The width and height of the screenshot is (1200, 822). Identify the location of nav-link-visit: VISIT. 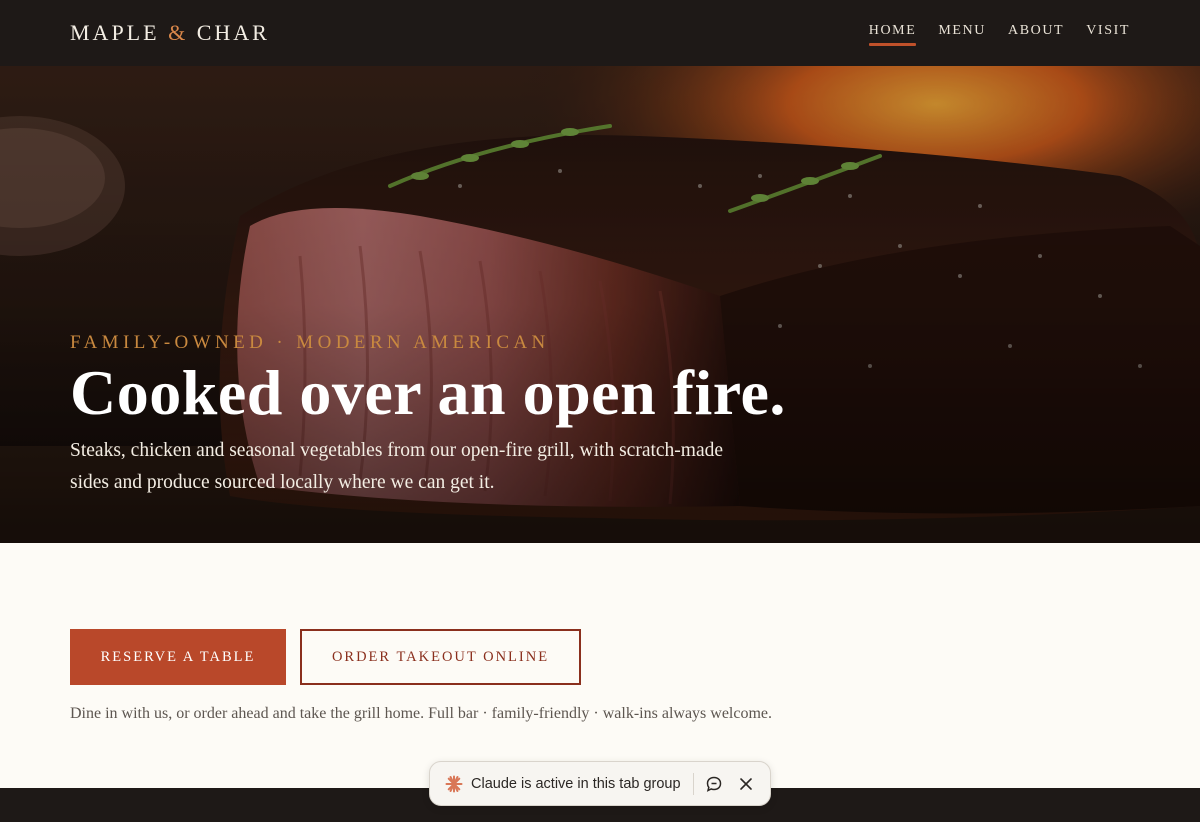
(1108, 33).